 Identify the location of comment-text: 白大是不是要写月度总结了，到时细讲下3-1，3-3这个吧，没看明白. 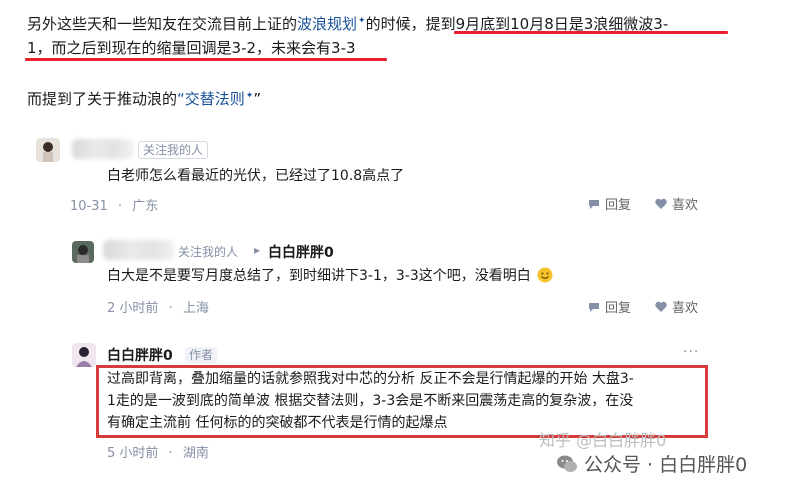
(330, 276).